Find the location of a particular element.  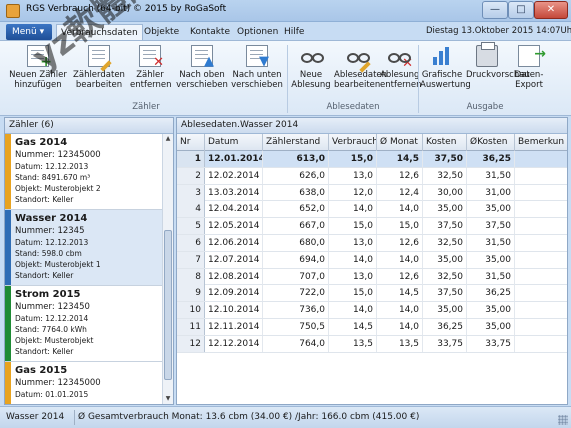

edit-reading-button: Ablesedaten bearbeiten is located at coordinates (360, 73).